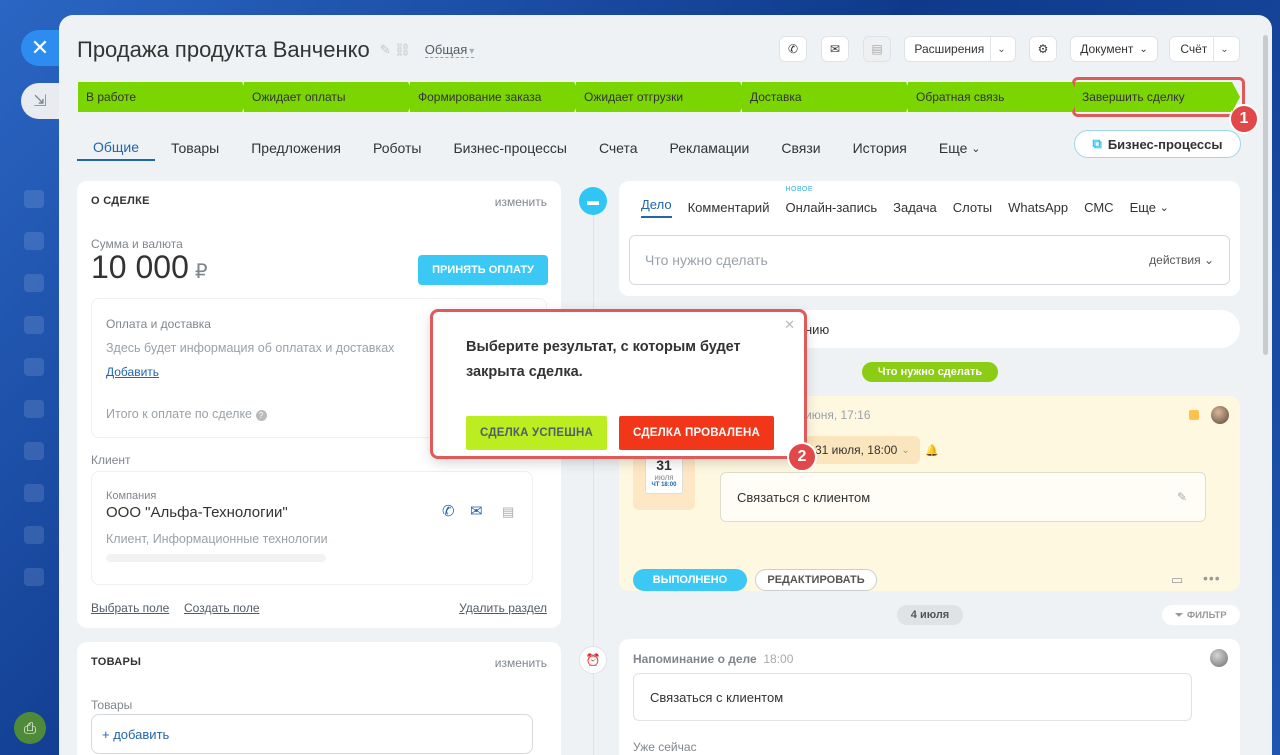 This screenshot has width=1280, height=755. What do you see at coordinates (776, 97) in the screenshot?
I see `stage-label: Доставка` at bounding box center [776, 97].